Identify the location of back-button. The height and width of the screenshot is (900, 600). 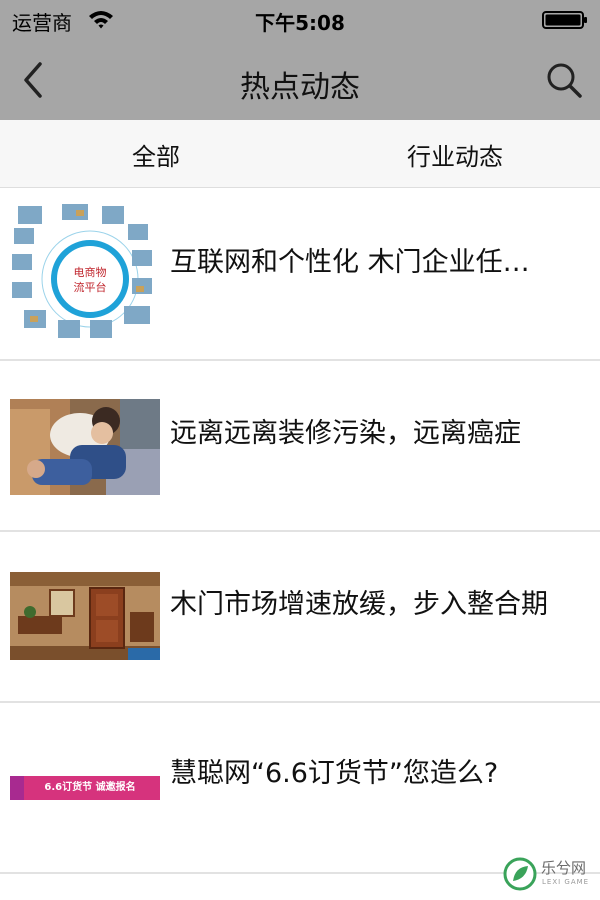
(36, 80).